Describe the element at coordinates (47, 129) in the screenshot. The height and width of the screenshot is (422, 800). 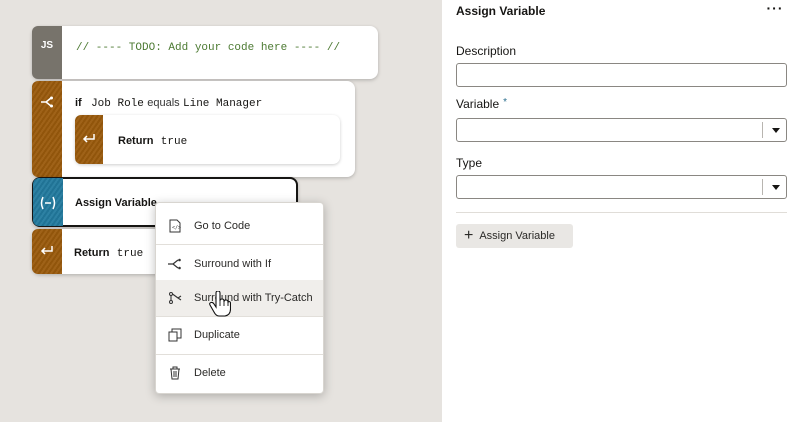
I see `if-block-strip` at that location.